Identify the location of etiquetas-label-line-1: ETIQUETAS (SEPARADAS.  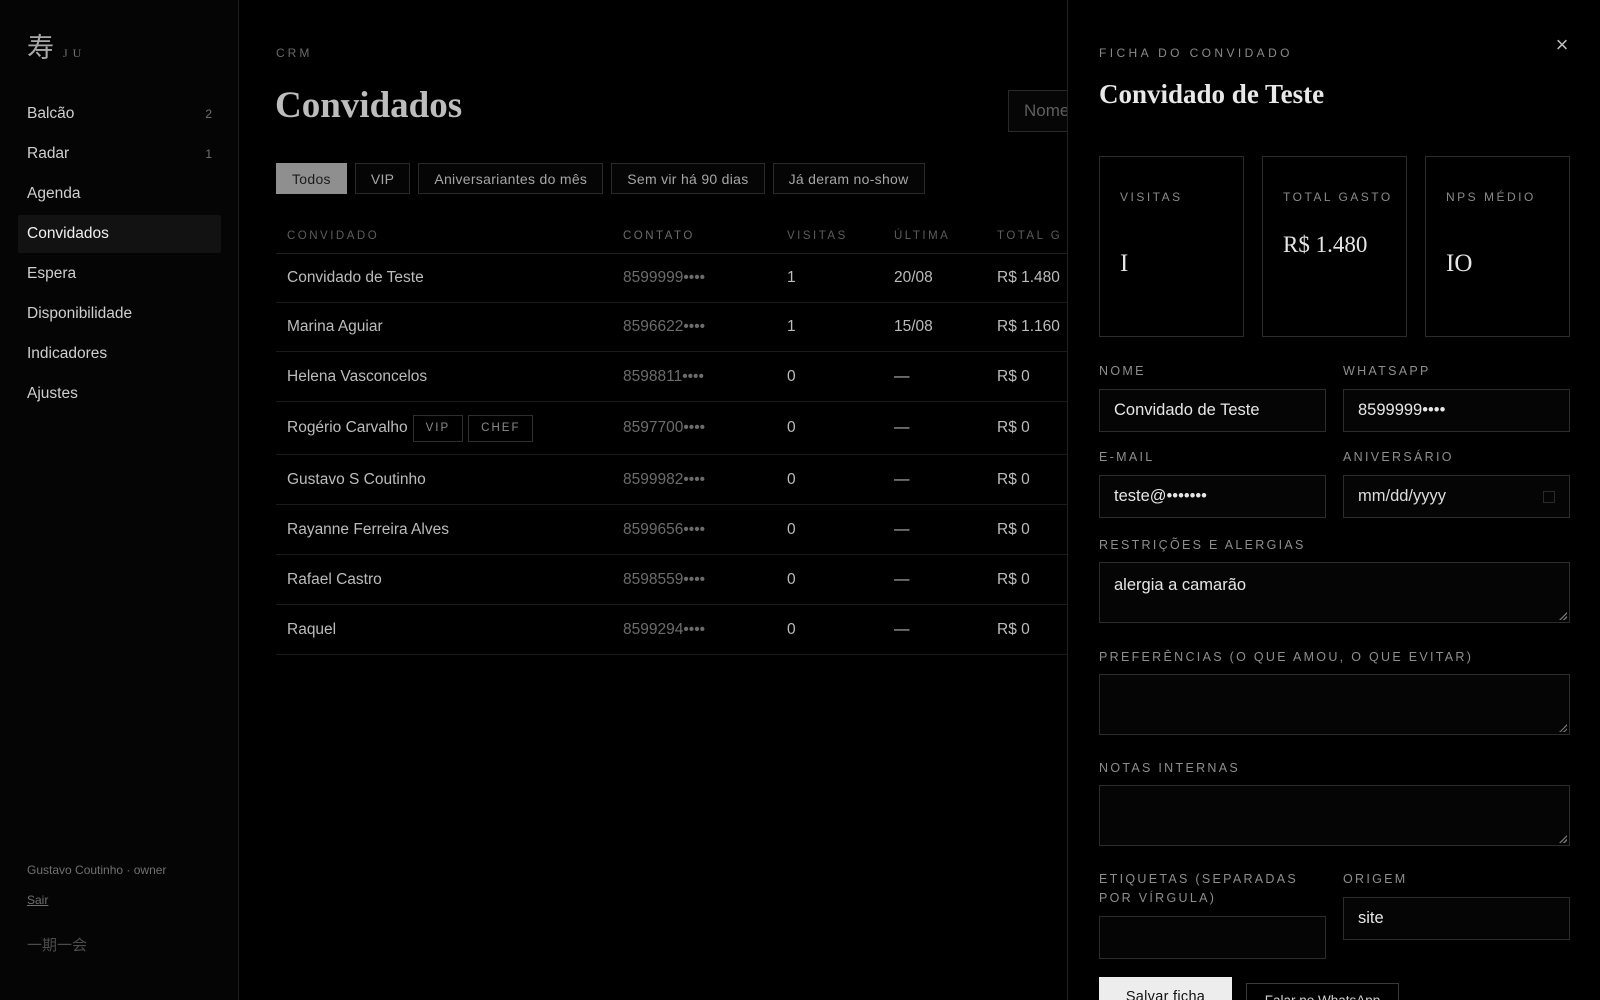
(1199, 879).